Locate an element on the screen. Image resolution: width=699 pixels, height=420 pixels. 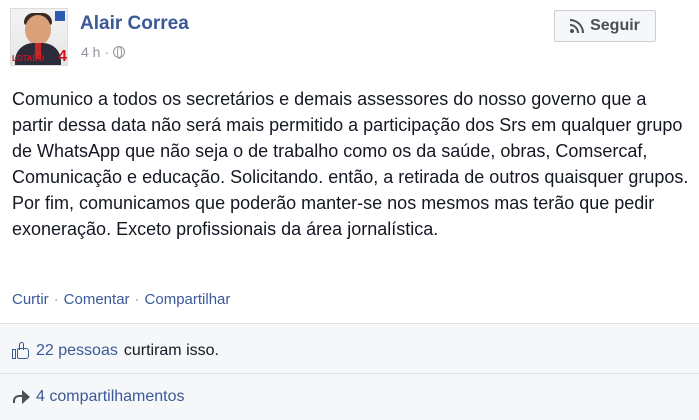
likes-count-link: 22 pessoas is located at coordinates (77, 351).